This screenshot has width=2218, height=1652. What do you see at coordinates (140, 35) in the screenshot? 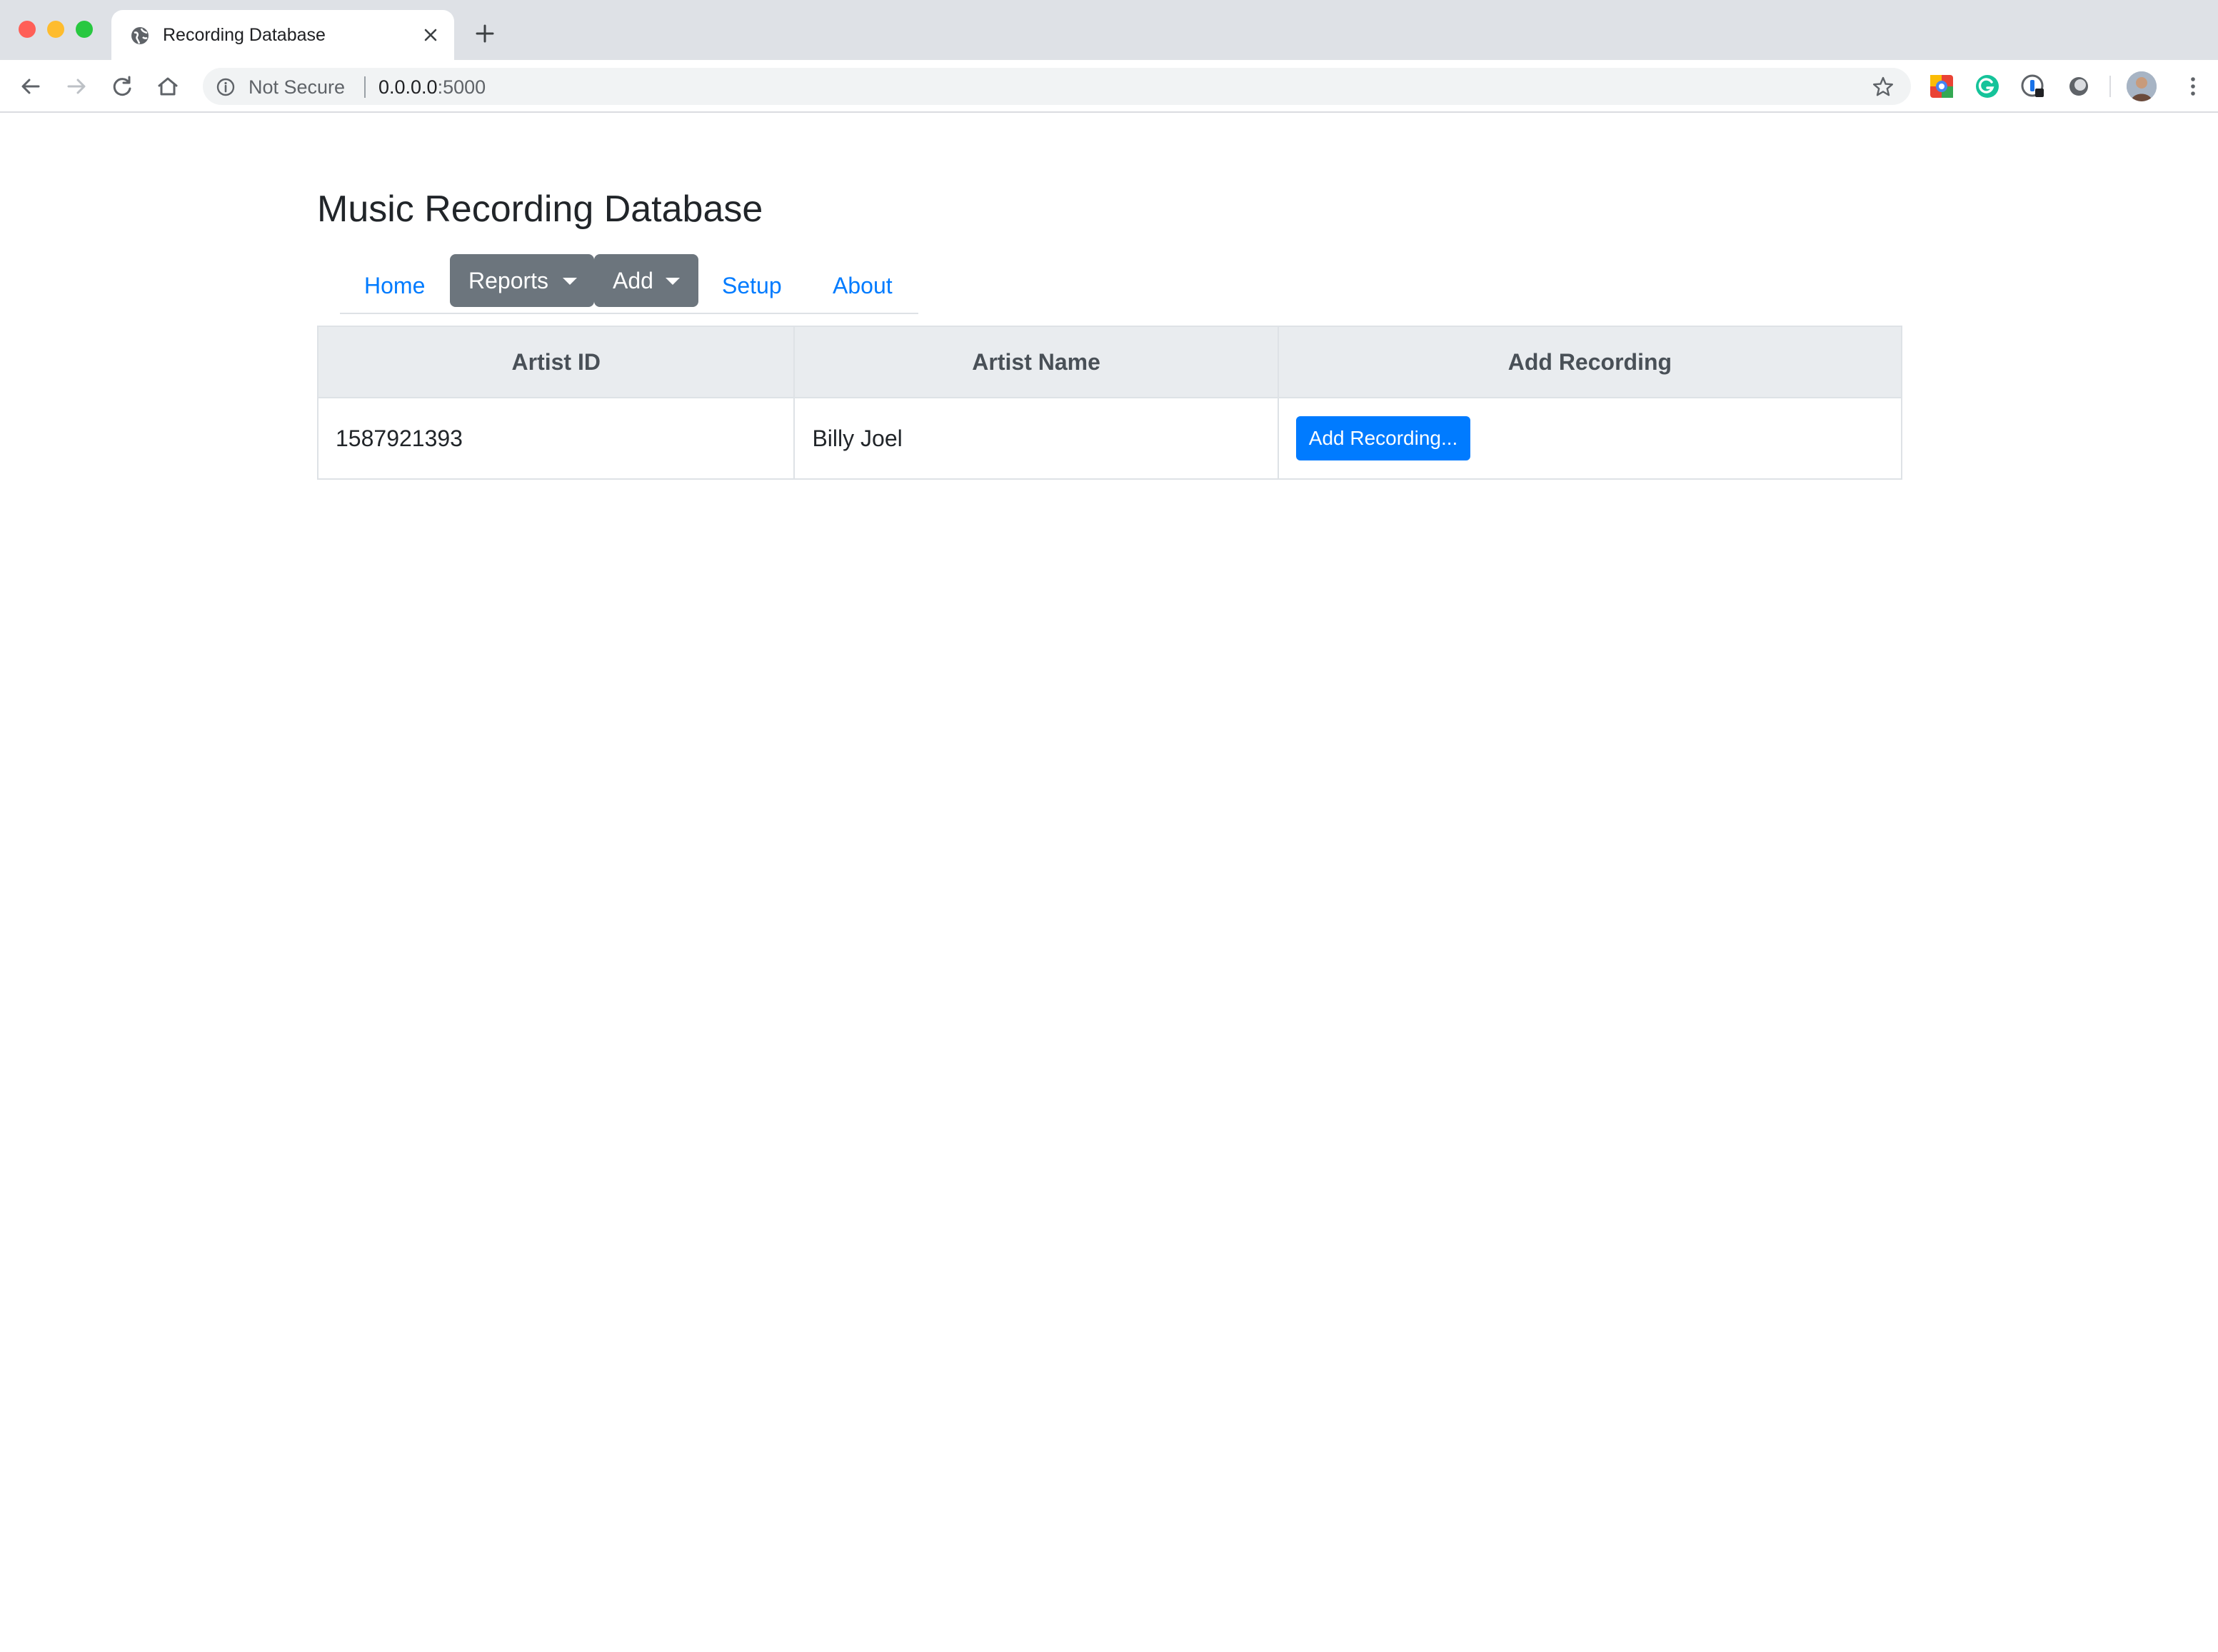
I see `globe-icon` at bounding box center [140, 35].